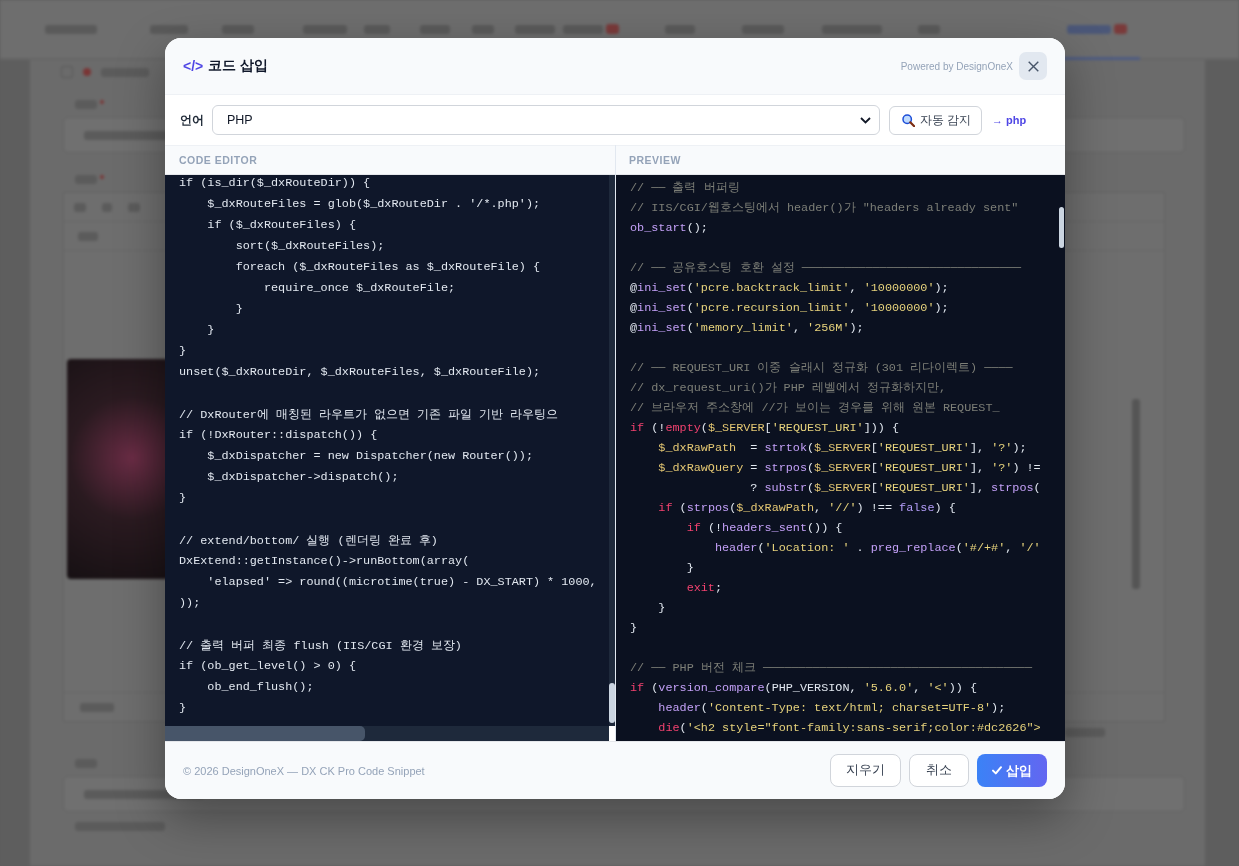 The width and height of the screenshot is (1239, 866). What do you see at coordinates (824, 208) in the screenshot?
I see `code-line: // IIS/CGI/웹호스팅에서 header()가 "headers already sent"` at bounding box center [824, 208].